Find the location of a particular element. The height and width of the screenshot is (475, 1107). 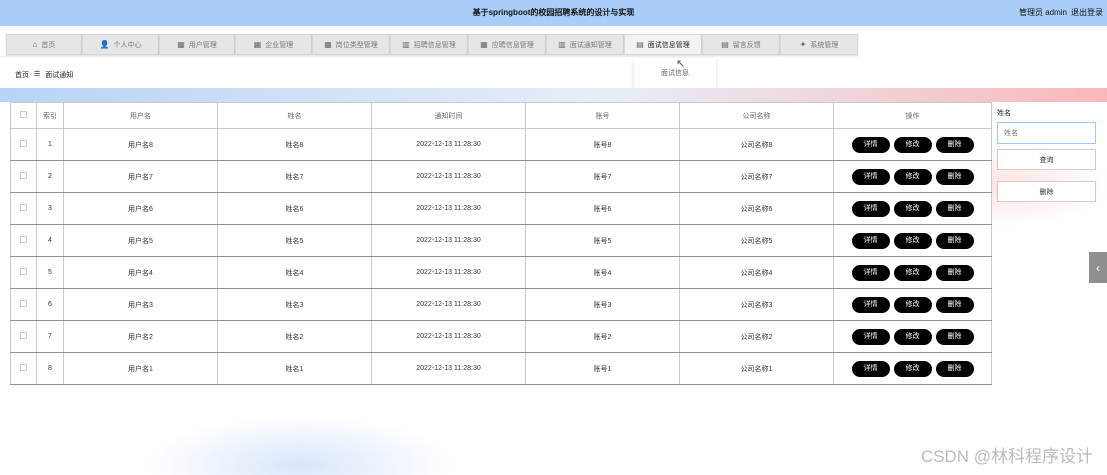

nav-item-label: 招聘信息管理 is located at coordinates (434, 45).